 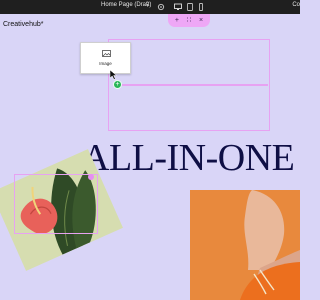 I want to click on image-icon, so click(x=106, y=53).